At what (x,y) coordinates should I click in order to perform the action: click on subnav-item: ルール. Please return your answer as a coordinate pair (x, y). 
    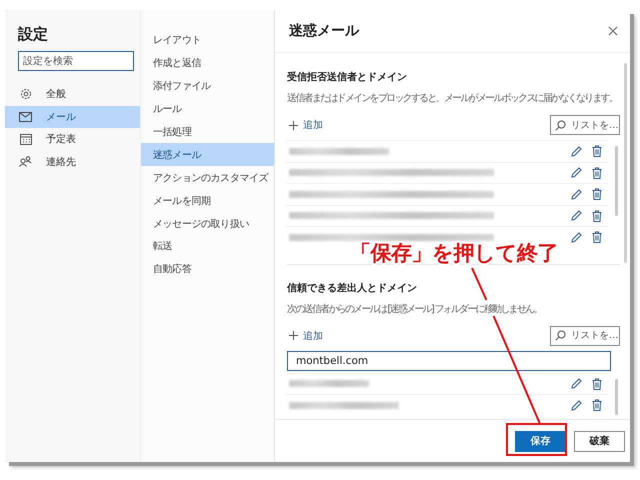
    Looking at the image, I should click on (207, 109).